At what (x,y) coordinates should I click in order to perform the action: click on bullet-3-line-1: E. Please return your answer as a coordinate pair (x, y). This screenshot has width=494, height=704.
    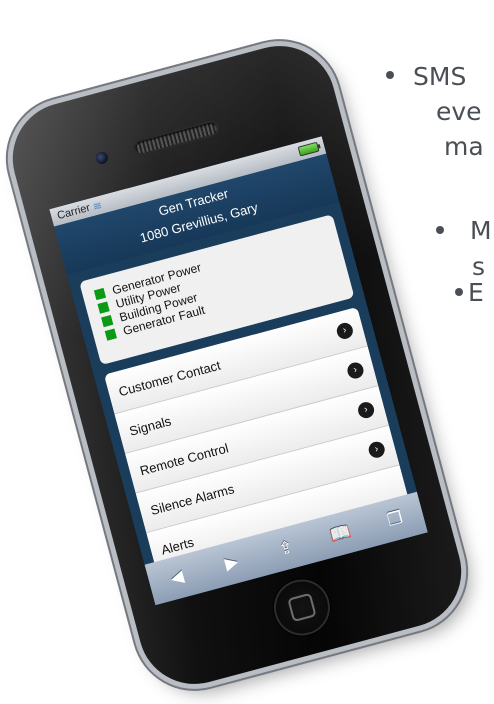
    Looking at the image, I should click on (476, 292).